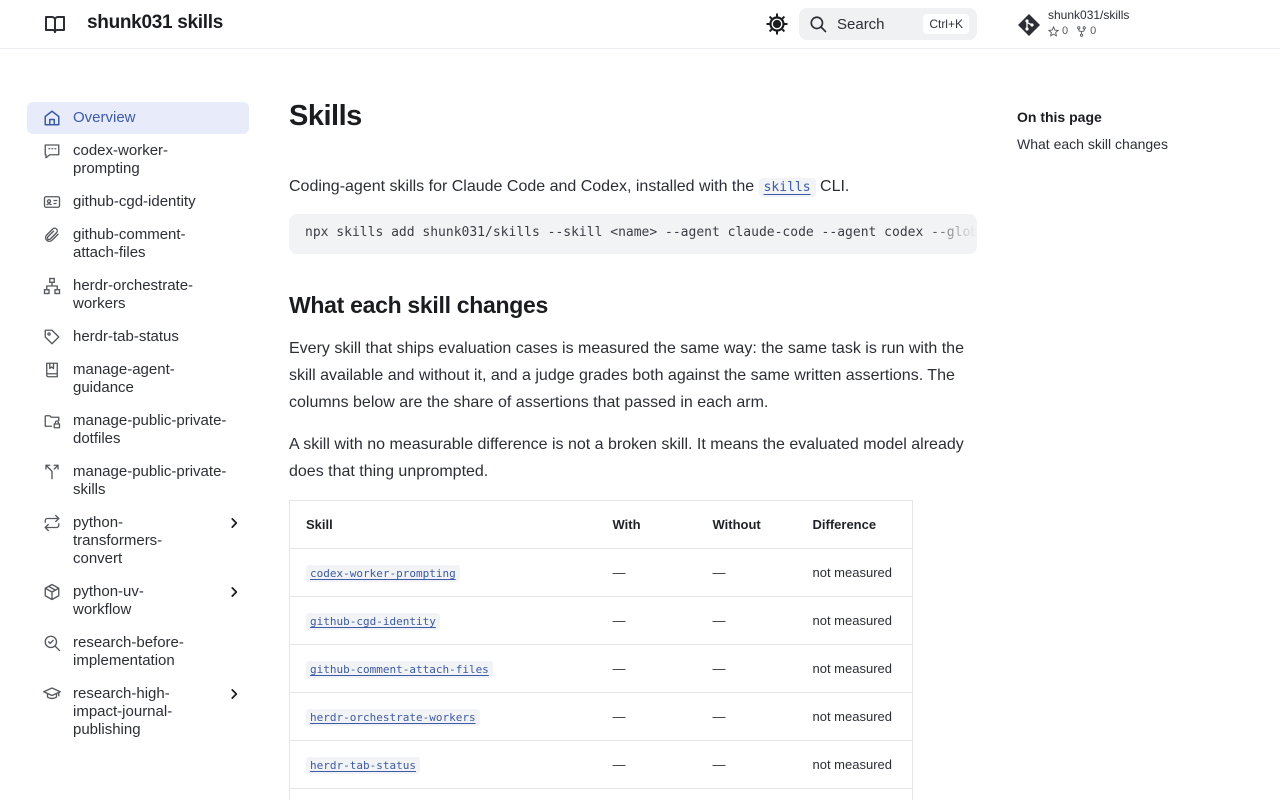 This screenshot has height=800, width=1280. I want to click on without-cell, so click(746, 794).